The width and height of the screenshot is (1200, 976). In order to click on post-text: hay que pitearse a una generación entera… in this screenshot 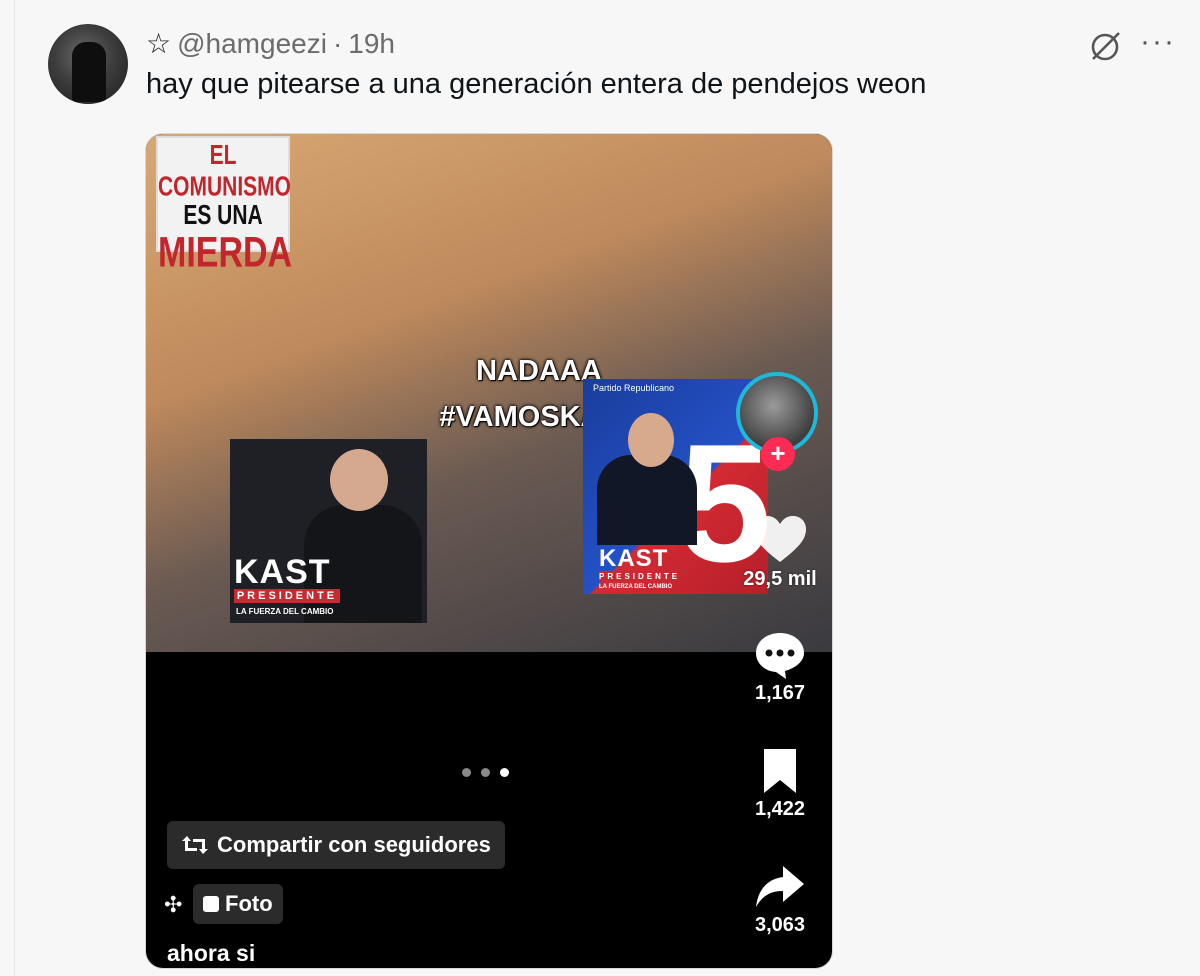, I will do `click(536, 84)`.